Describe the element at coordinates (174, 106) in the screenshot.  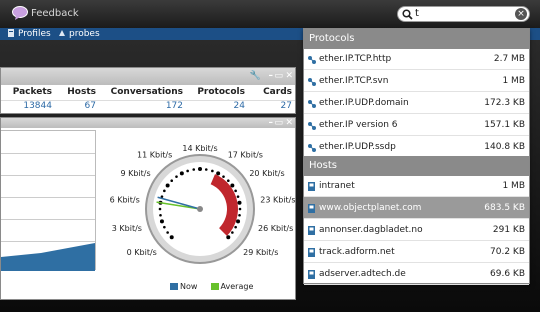
I see `stats-value: 172` at that location.